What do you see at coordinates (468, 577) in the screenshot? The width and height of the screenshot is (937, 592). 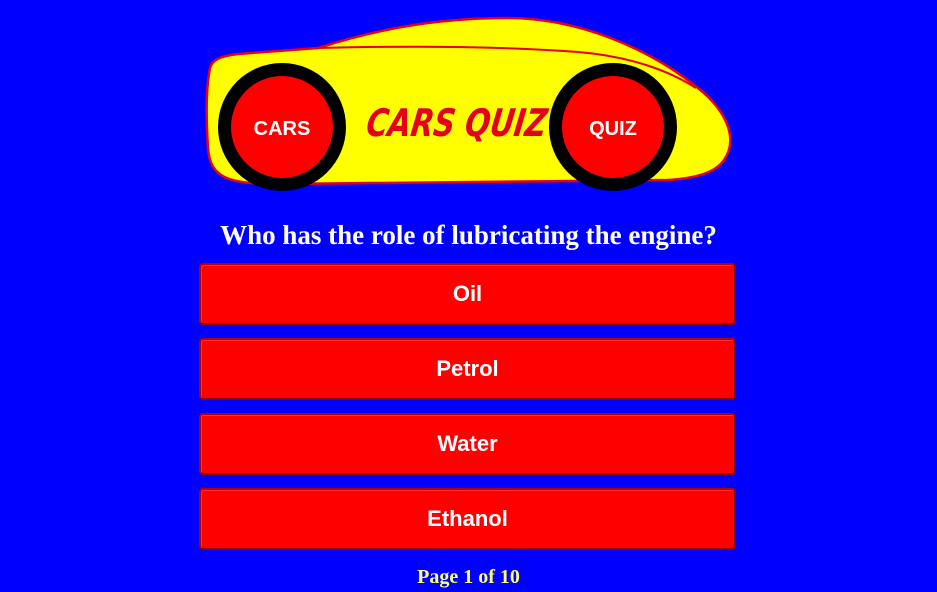 I see `page-indicator: Page 1 of 10` at bounding box center [468, 577].